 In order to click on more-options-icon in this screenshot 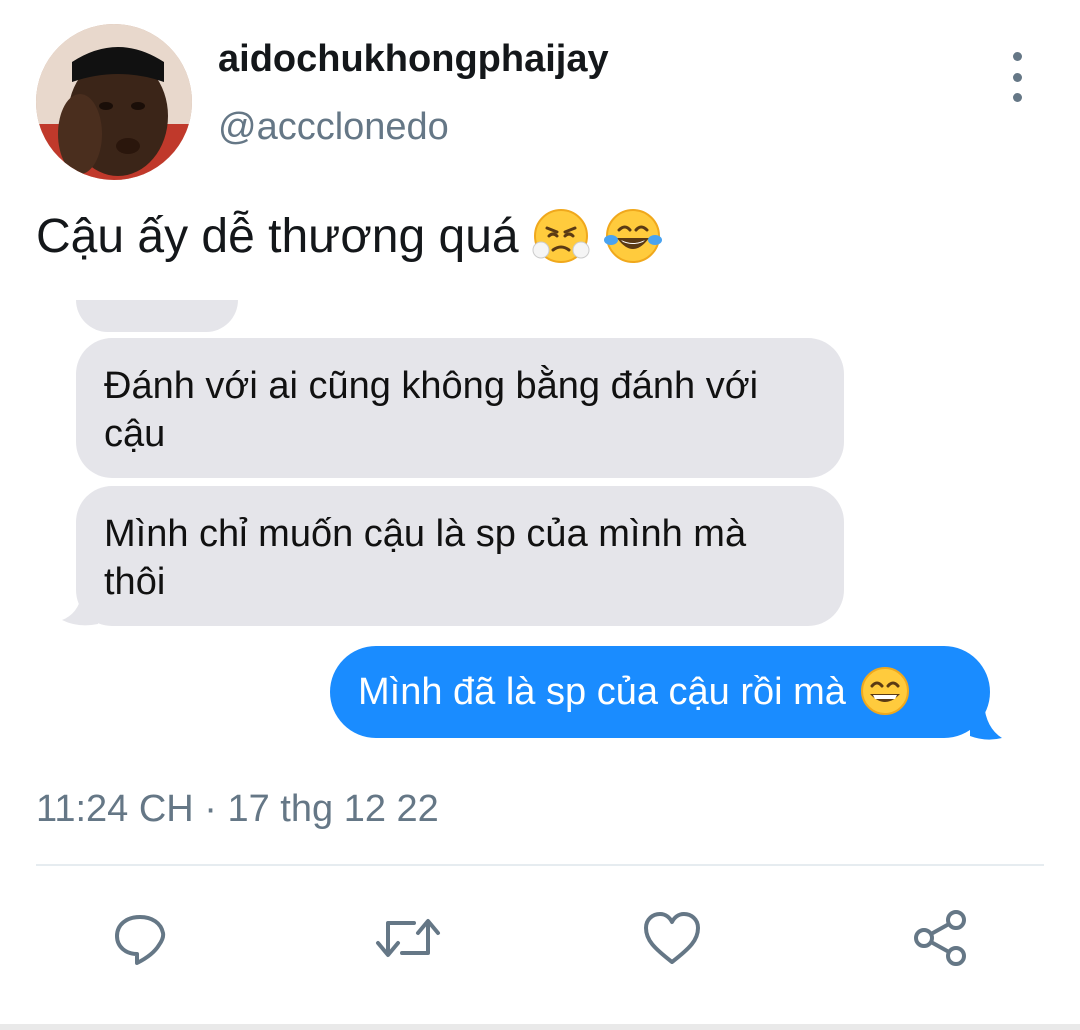, I will do `click(1017, 77)`.